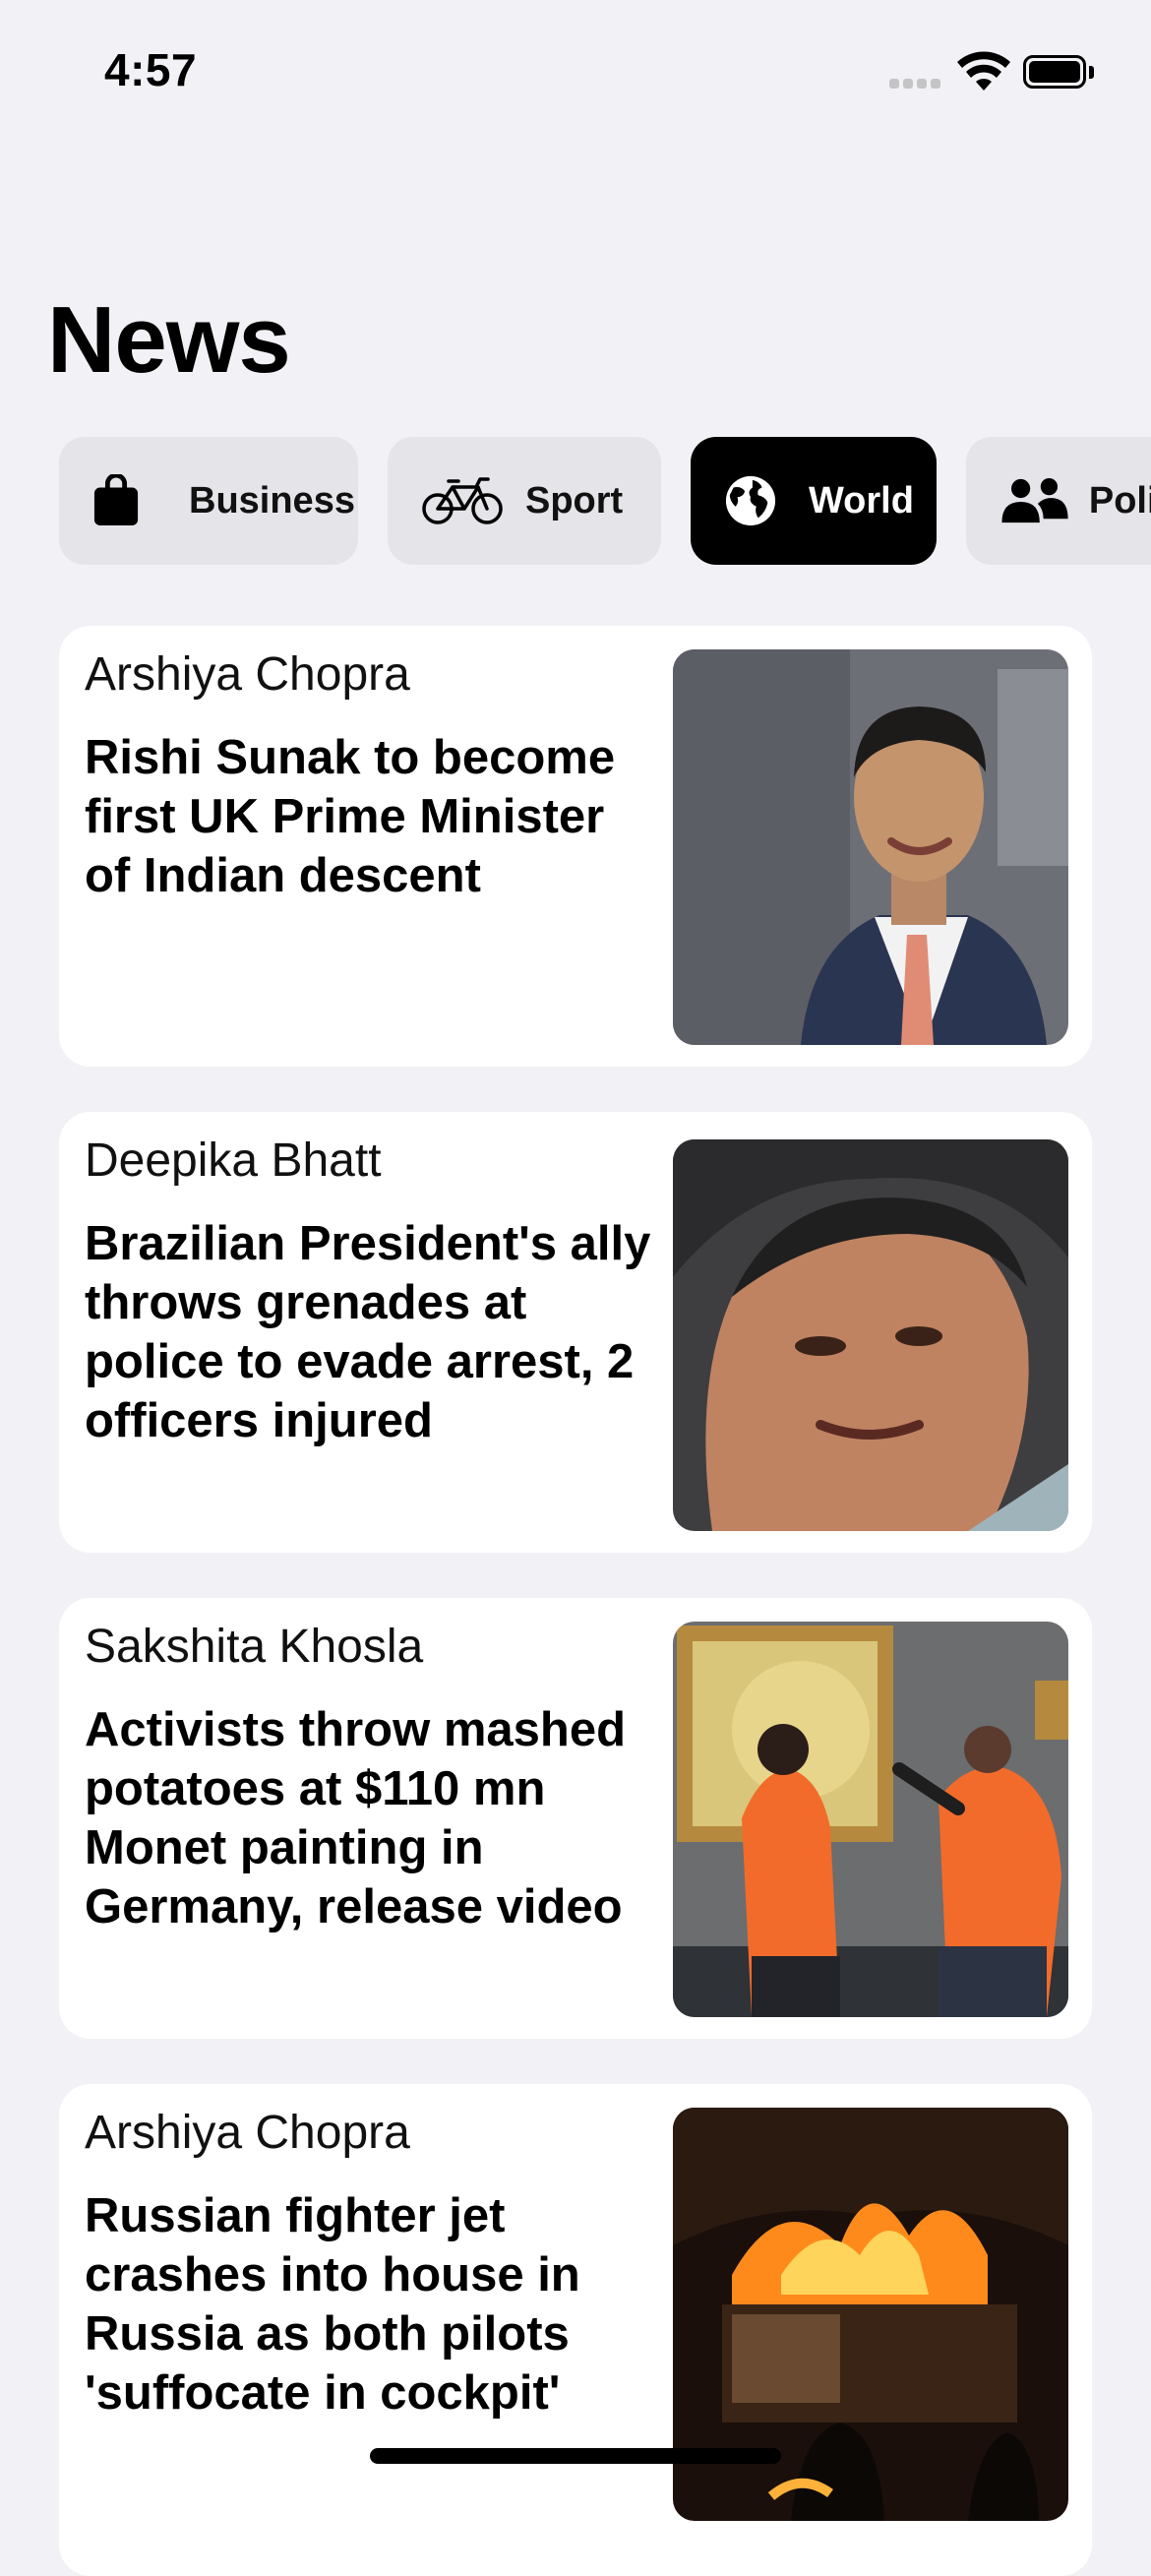 The image size is (1151, 2576). Describe the element at coordinates (575, 74) in the screenshot. I see `status-bar: 4:57` at that location.